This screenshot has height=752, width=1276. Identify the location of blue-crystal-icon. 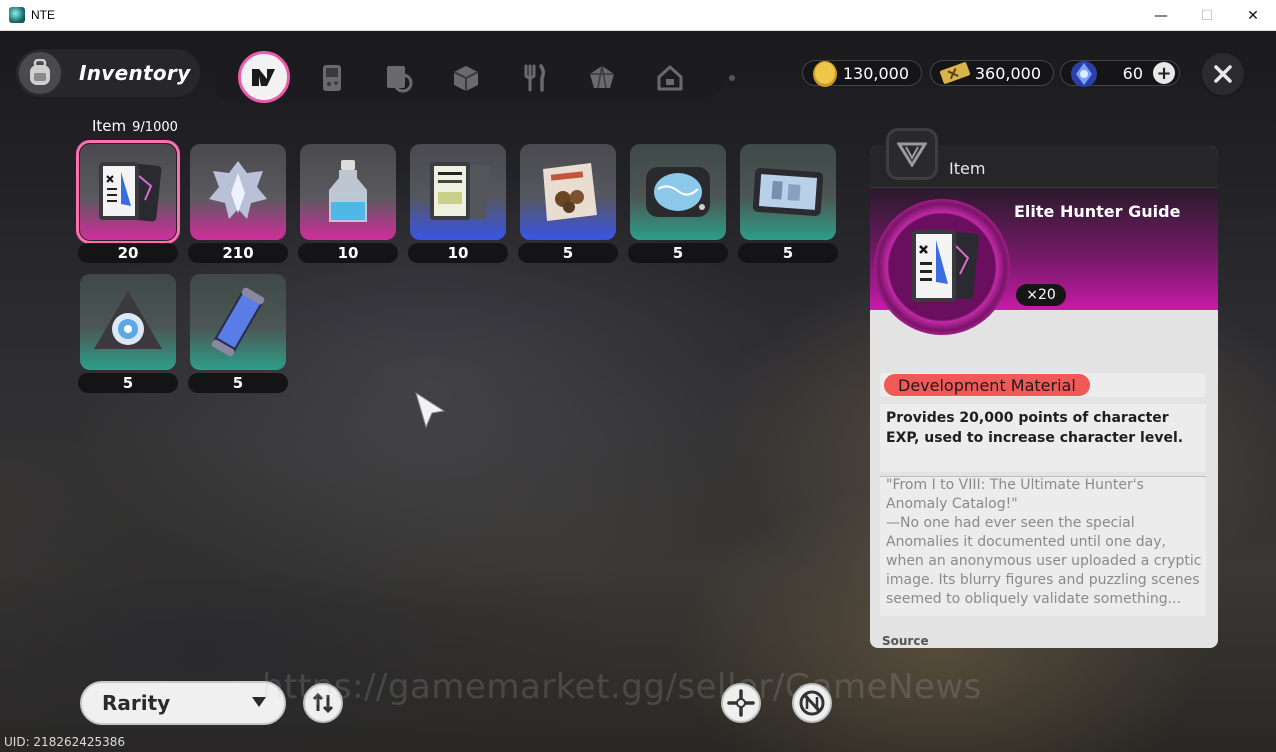
(1084, 76).